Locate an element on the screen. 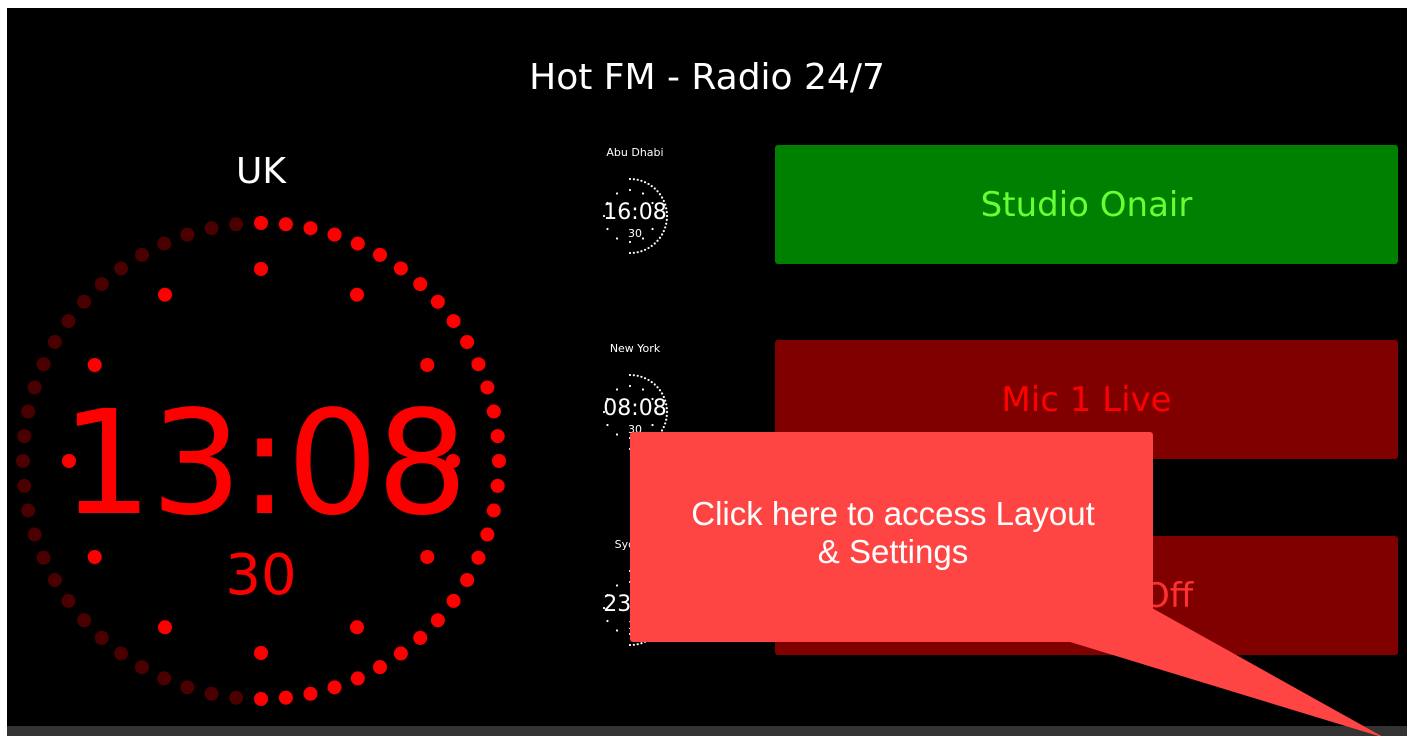 The width and height of the screenshot is (1407, 736). layout-settings-button is located at coordinates (1387, 731).